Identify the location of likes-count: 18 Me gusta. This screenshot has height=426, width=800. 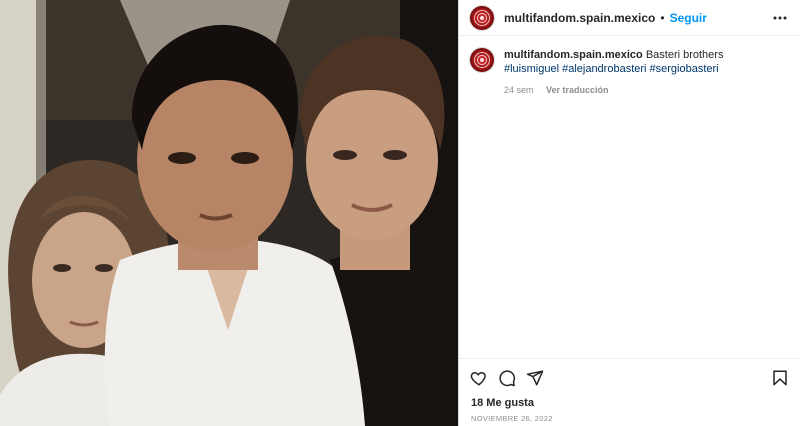
(629, 398).